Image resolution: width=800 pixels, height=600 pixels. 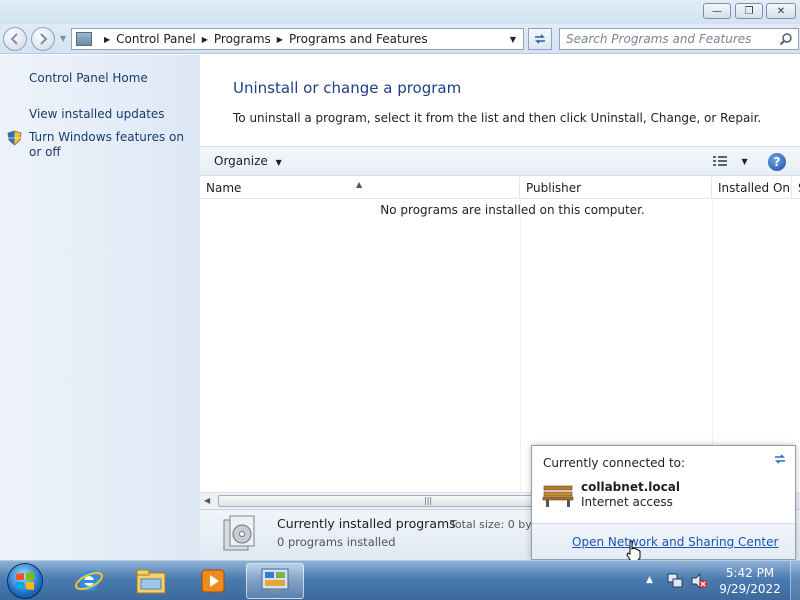 What do you see at coordinates (513, 39) in the screenshot?
I see `address-dropdown-icon: ▼` at bounding box center [513, 39].